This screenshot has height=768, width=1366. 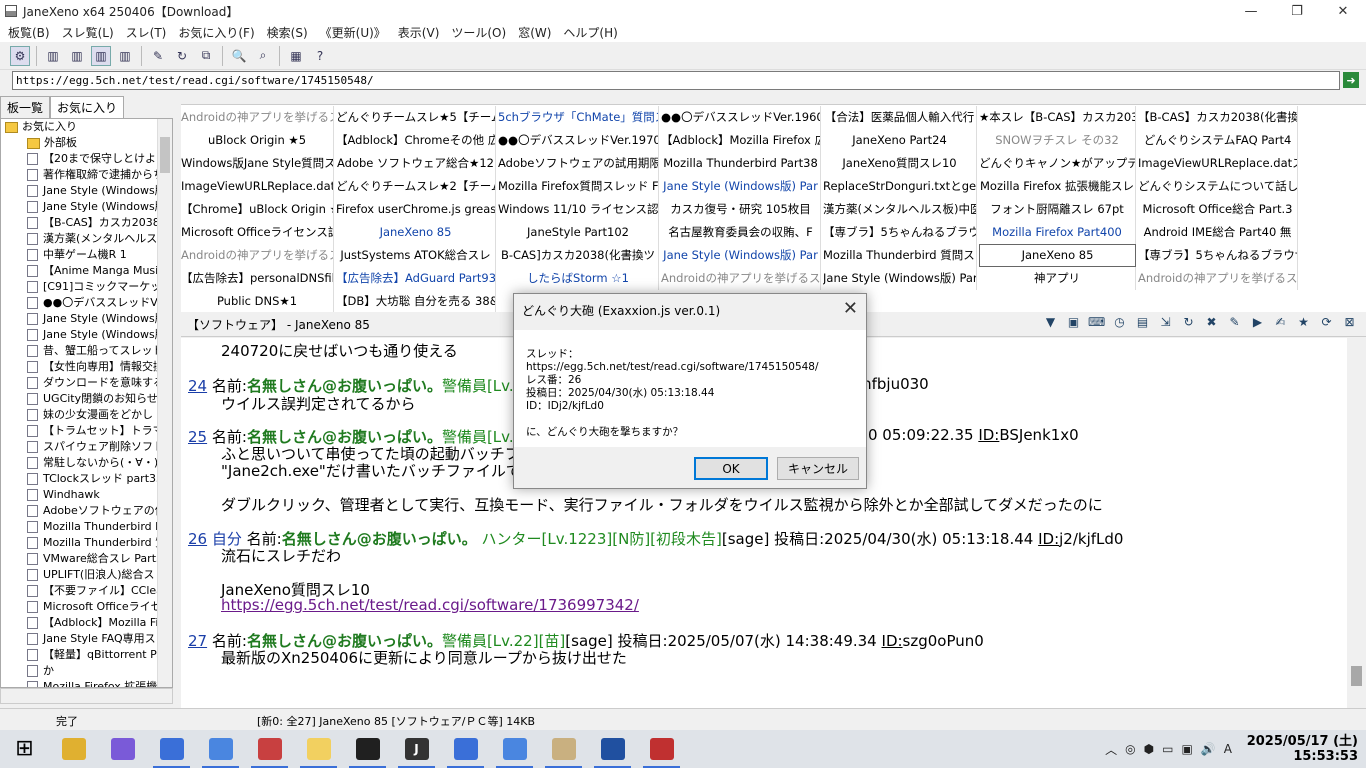 I want to click on network-icon: ▣, so click(x=1186, y=749).